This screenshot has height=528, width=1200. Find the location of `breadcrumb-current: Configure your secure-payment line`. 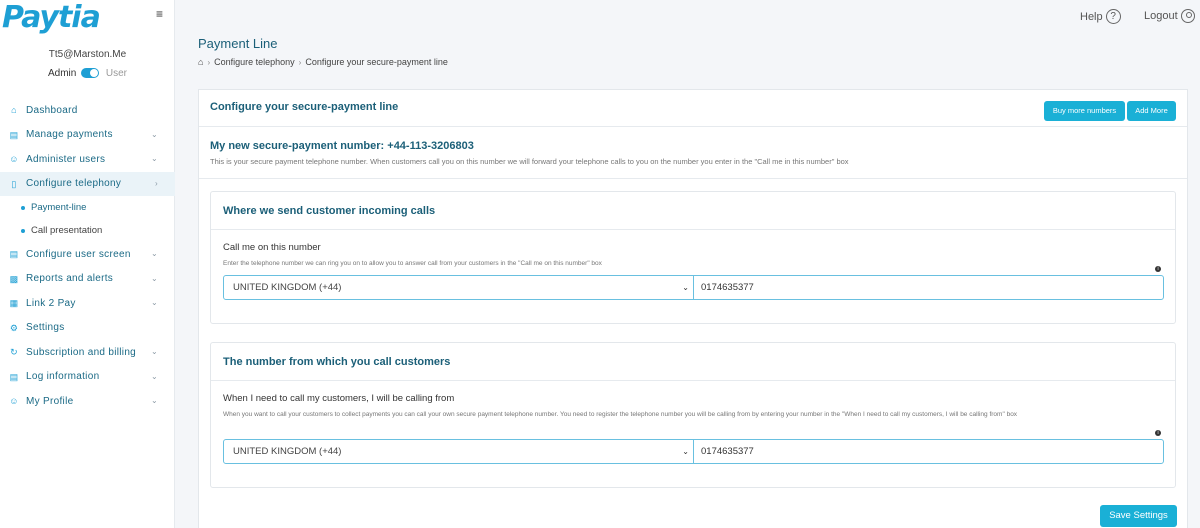

breadcrumb-current: Configure your secure-payment line is located at coordinates (376, 62).